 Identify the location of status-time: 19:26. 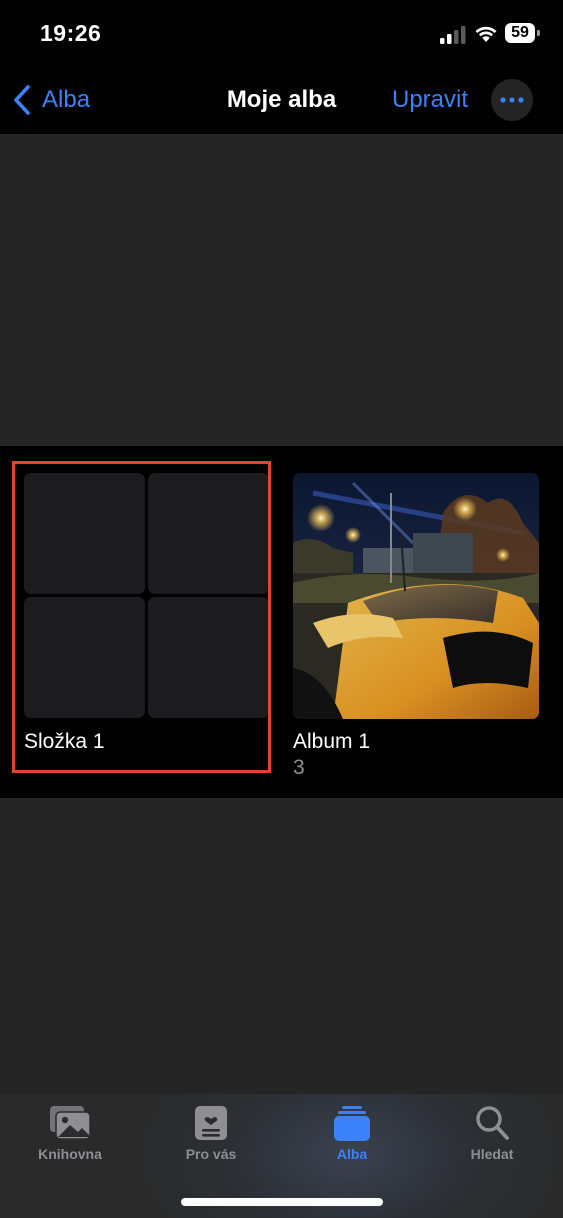
(71, 33).